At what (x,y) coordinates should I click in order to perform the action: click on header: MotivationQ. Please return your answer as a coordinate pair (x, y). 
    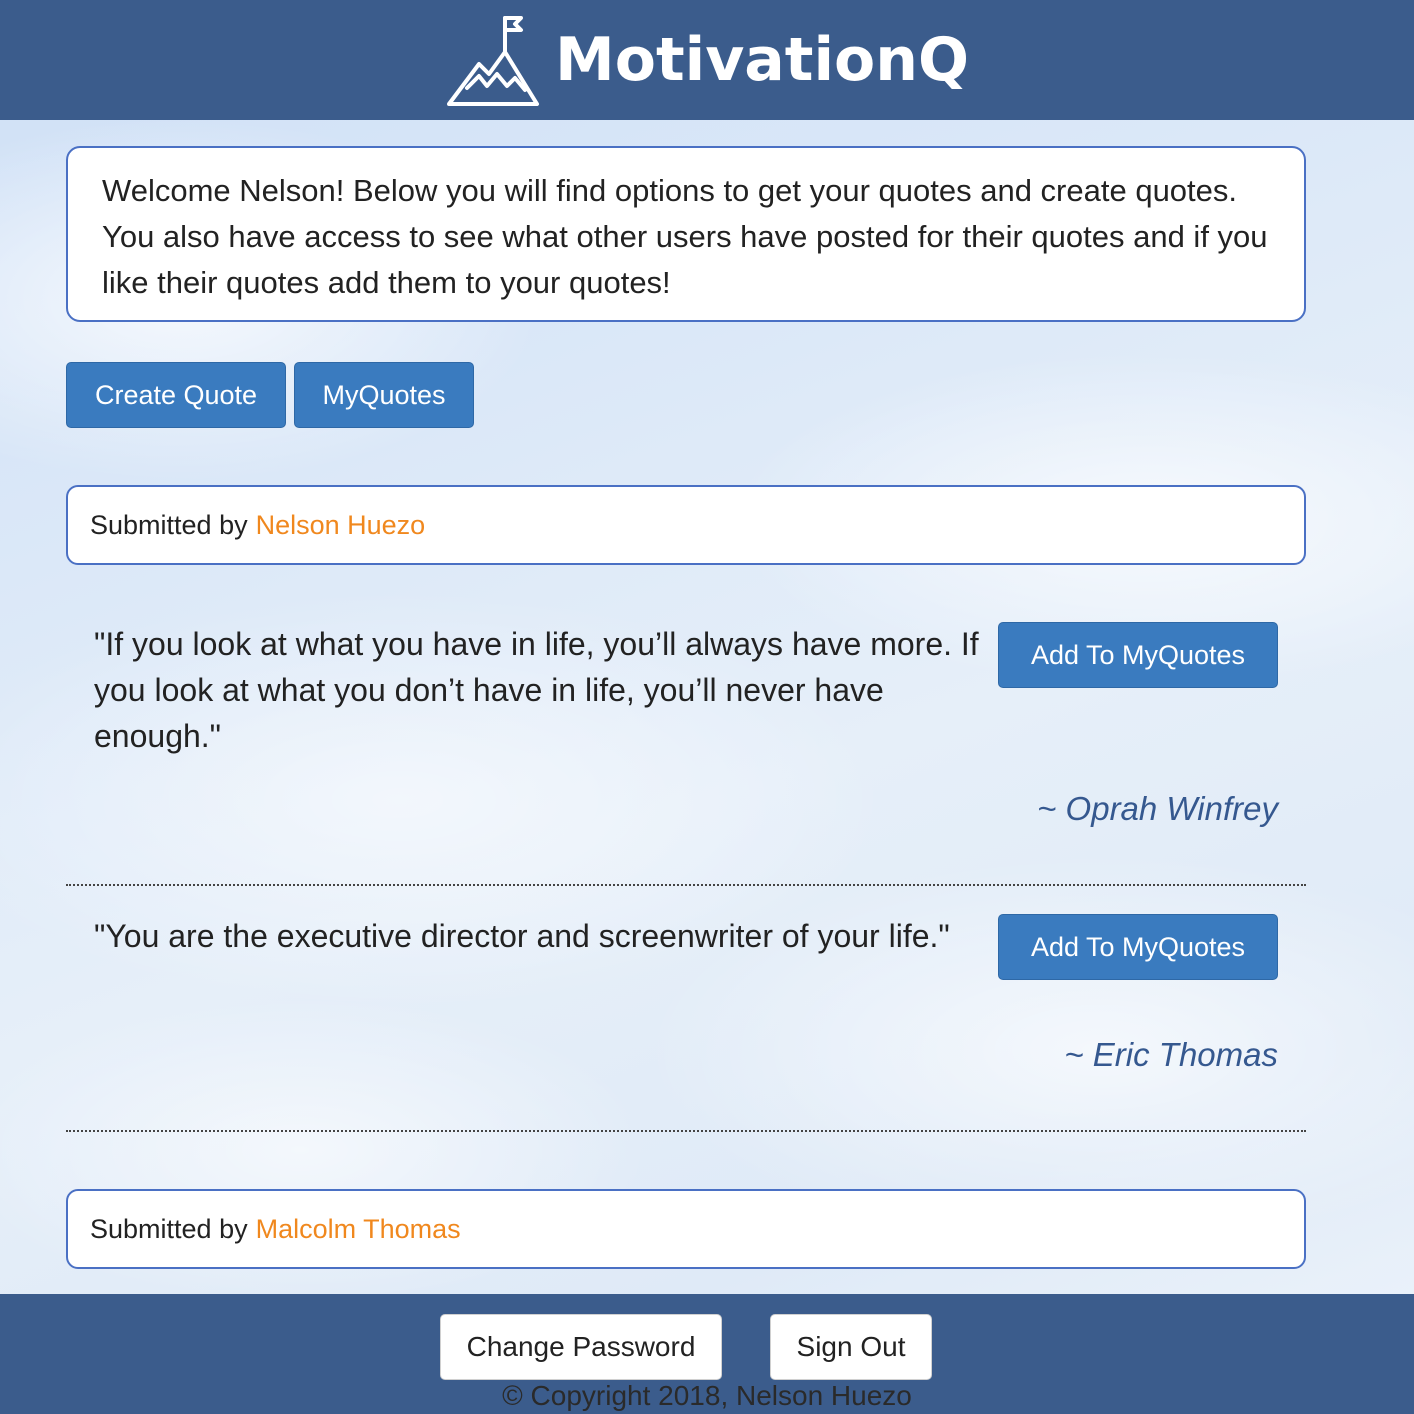
    Looking at the image, I should click on (707, 60).